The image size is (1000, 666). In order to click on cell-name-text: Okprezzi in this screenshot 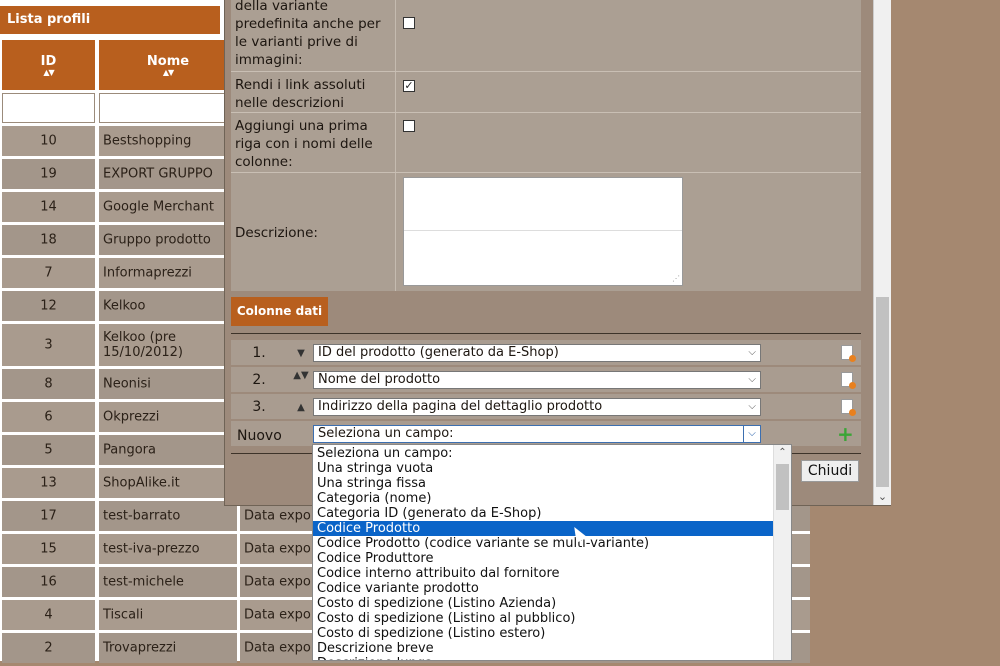, I will do `click(131, 417)`.